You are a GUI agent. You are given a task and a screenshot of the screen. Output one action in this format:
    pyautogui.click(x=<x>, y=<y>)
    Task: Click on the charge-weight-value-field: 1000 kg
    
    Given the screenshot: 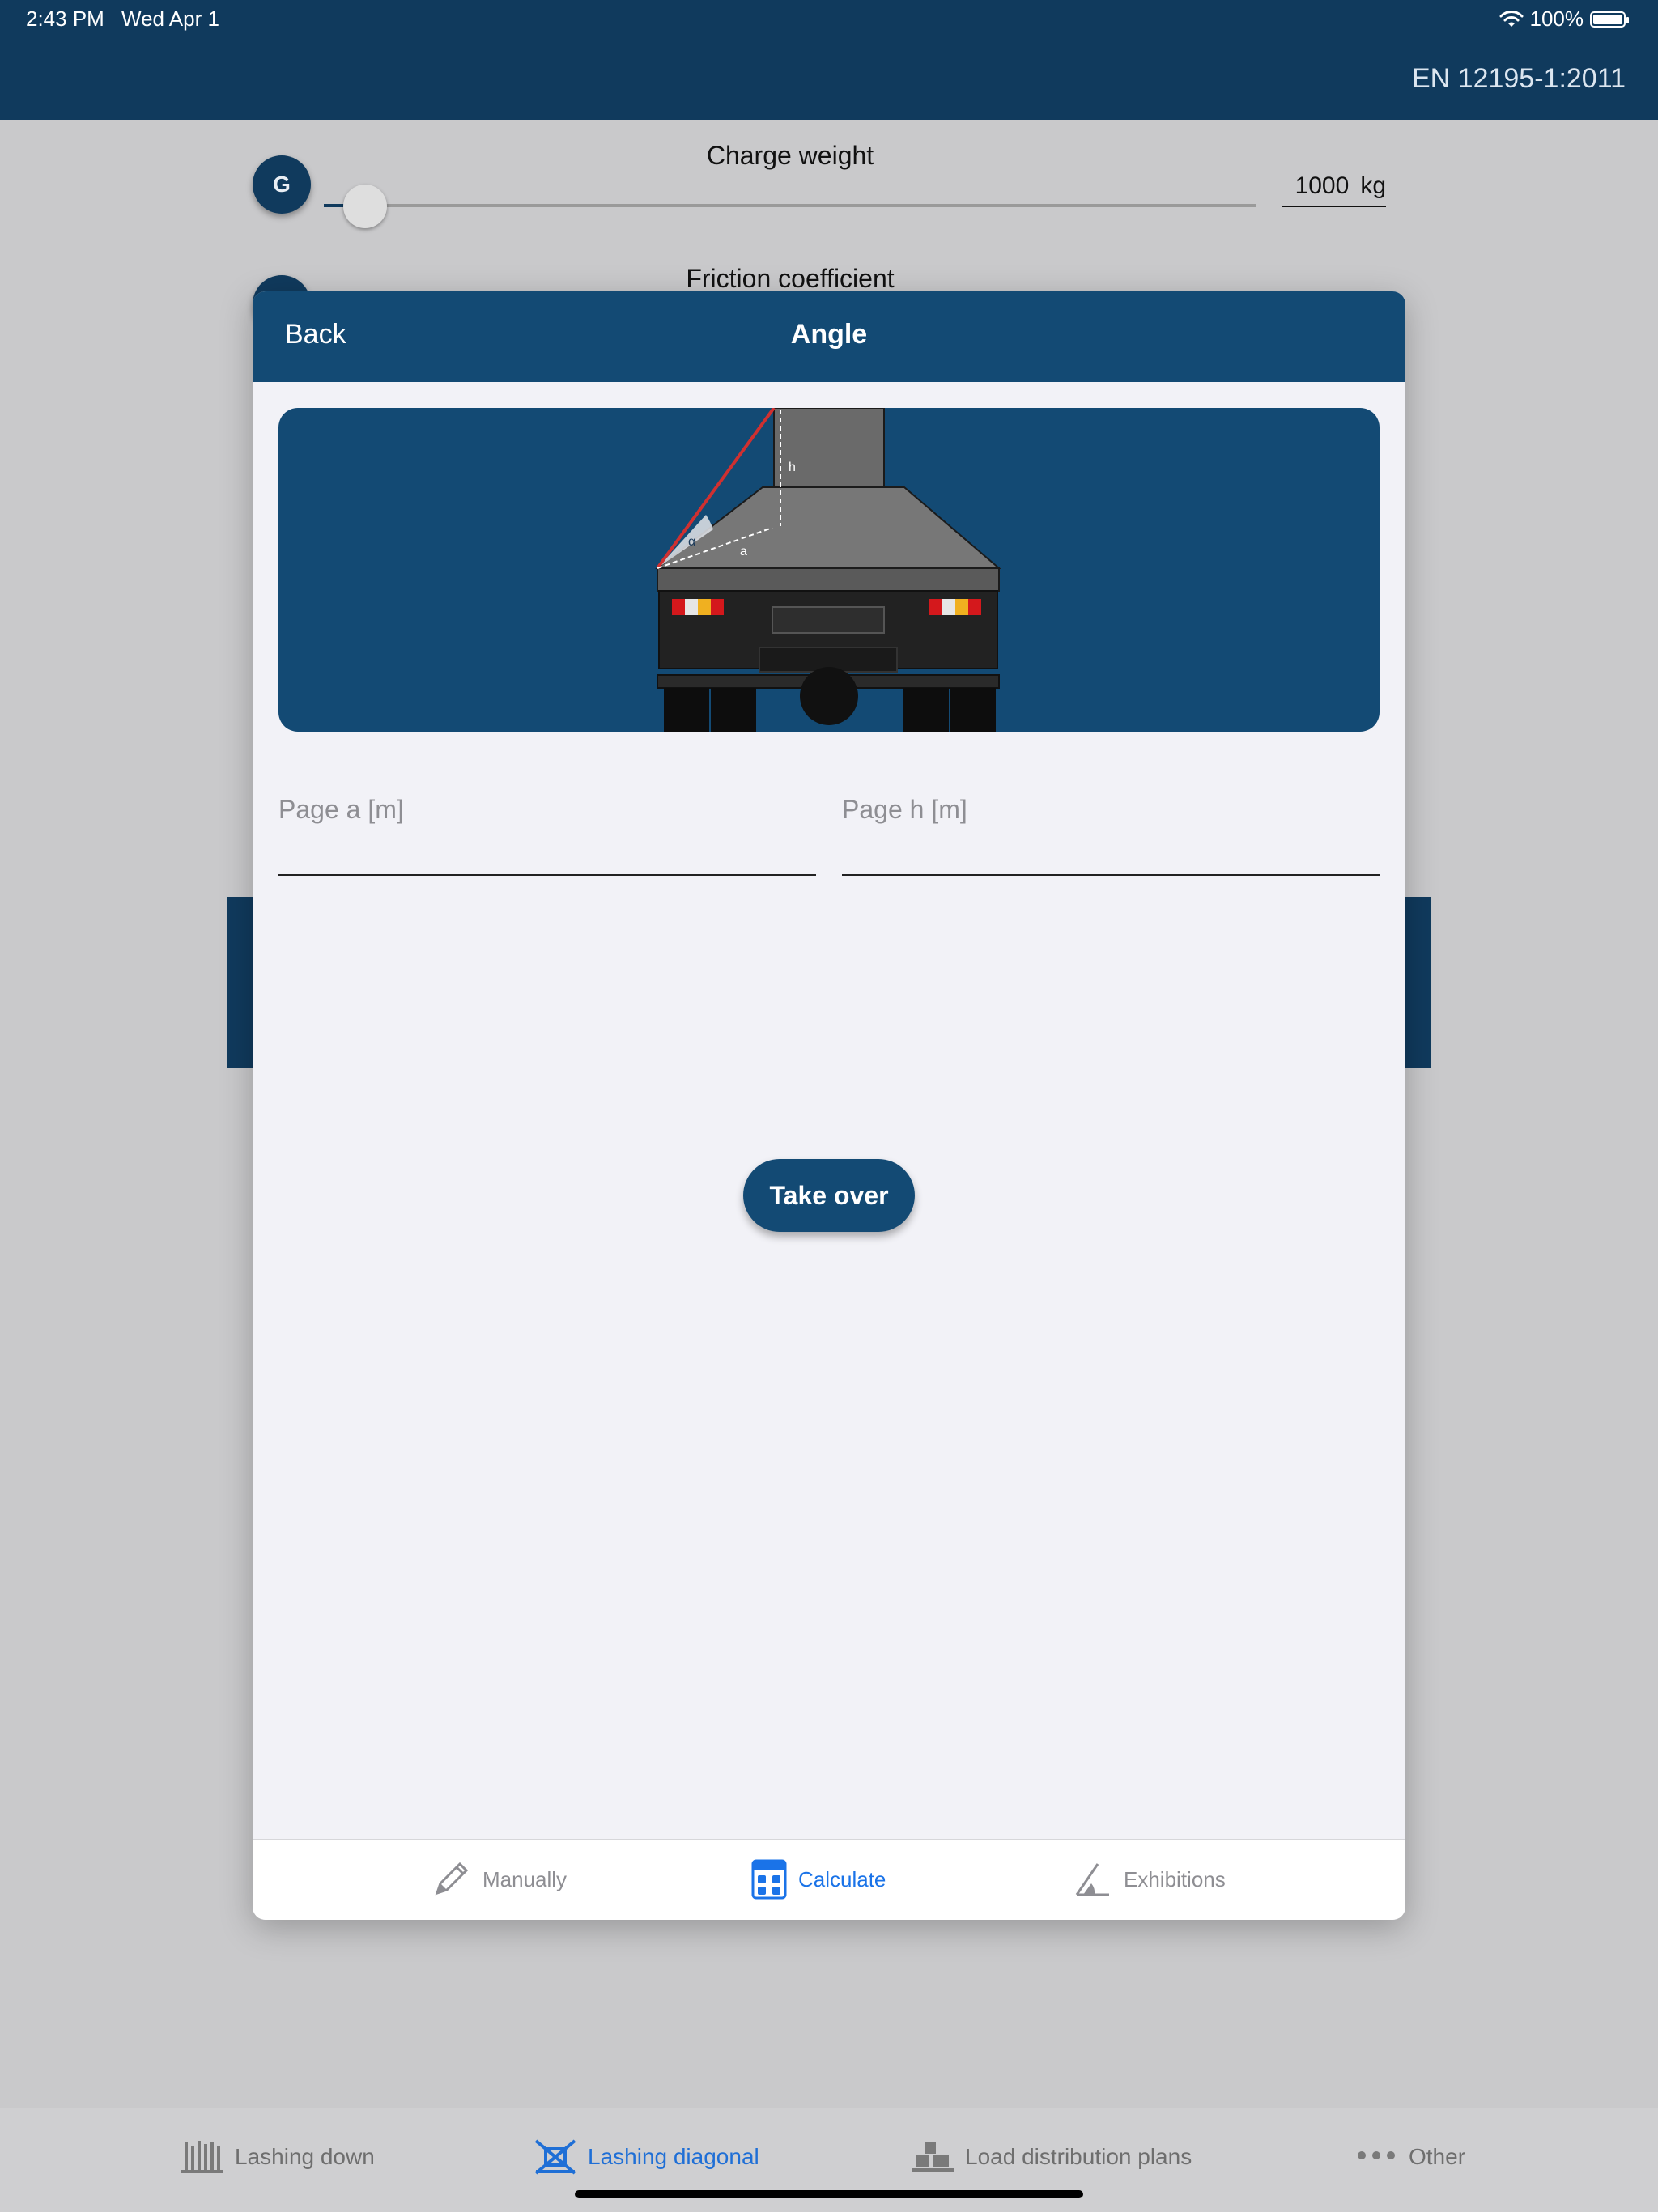 What is the action you would take?
    pyautogui.click(x=1334, y=187)
    